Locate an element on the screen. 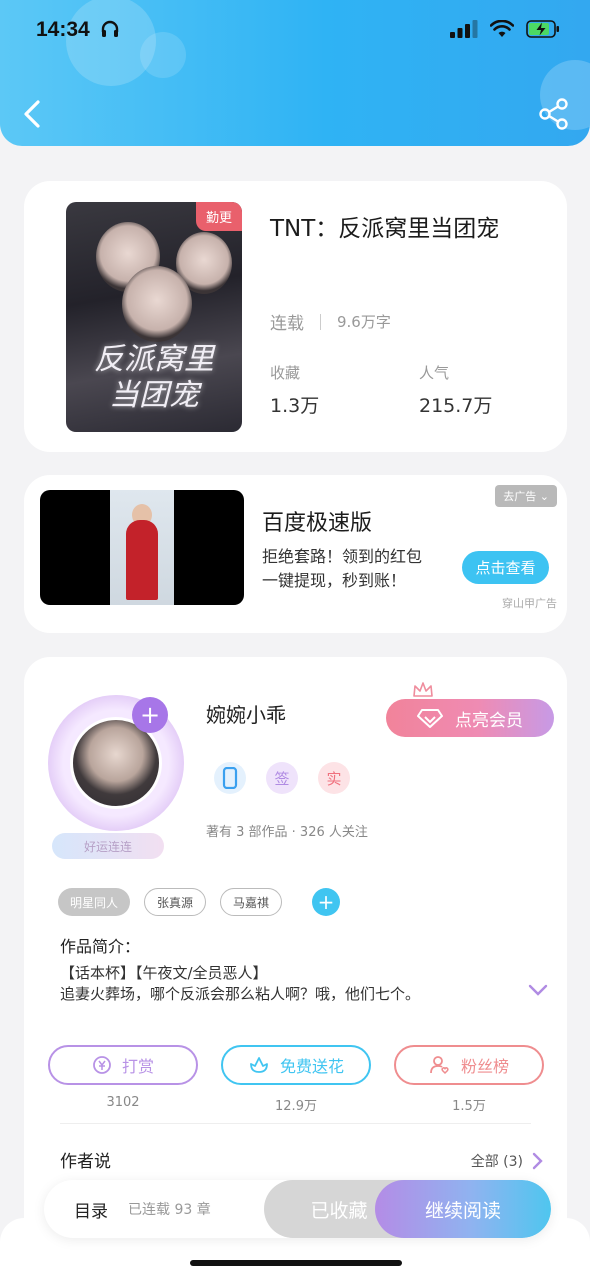 The width and height of the screenshot is (590, 1280). user-heart-icon is located at coordinates (439, 1065).